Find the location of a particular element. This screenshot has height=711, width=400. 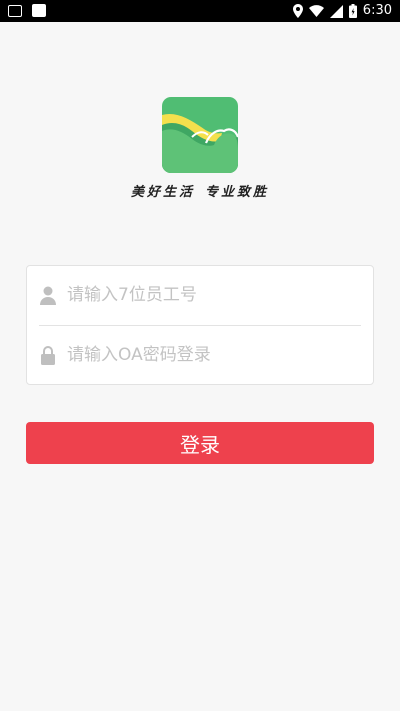

login-button: 登录 is located at coordinates (200, 443).